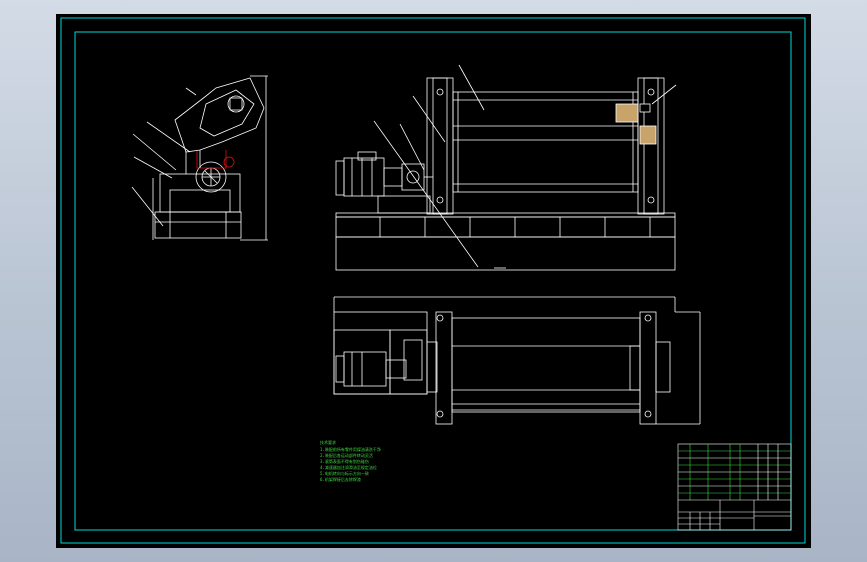 Image resolution: width=867 pixels, height=562 pixels. I want to click on notes-line-6: 6.机架焊接后去除焊渣, so click(340, 479).